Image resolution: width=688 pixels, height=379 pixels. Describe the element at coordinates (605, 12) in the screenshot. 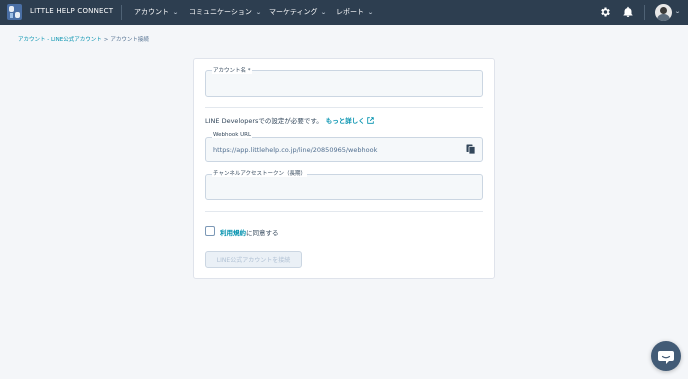

I see `settings-gear-icon` at that location.